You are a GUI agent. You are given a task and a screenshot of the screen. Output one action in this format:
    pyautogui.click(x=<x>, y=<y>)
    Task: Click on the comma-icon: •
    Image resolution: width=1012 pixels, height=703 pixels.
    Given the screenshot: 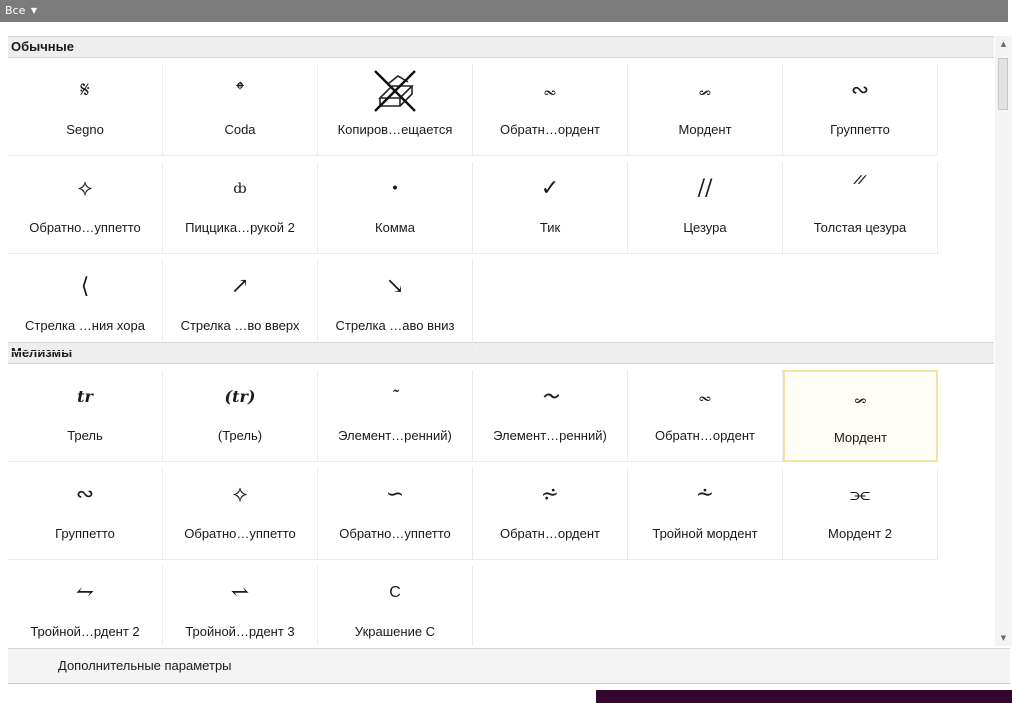 What is the action you would take?
    pyautogui.click(x=395, y=189)
    